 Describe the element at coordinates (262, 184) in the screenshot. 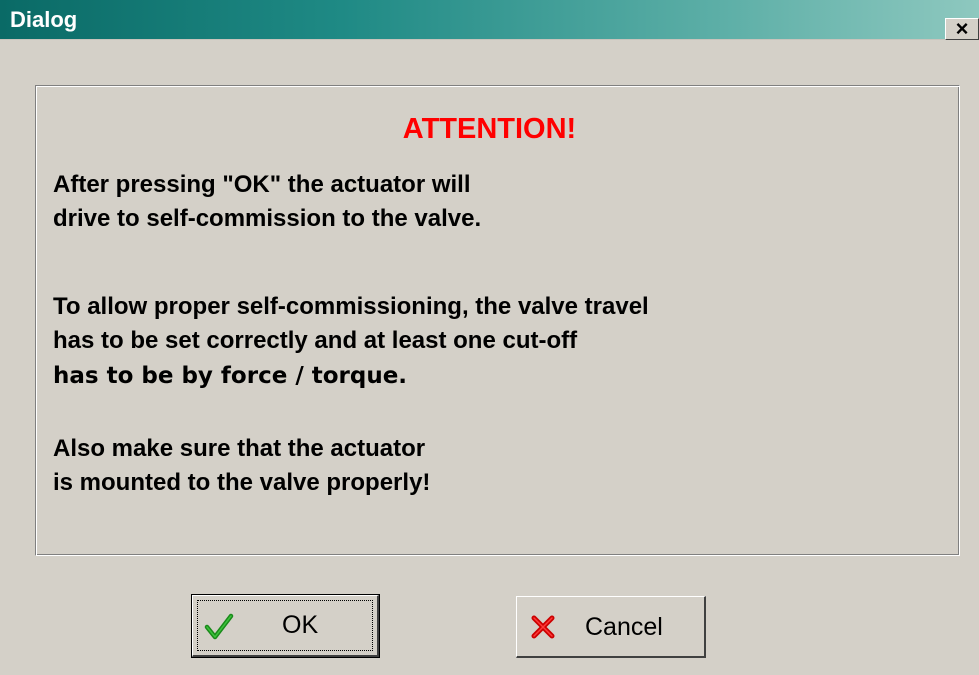

I see `message-line-1: After pressing "OK" the actuator will` at that location.